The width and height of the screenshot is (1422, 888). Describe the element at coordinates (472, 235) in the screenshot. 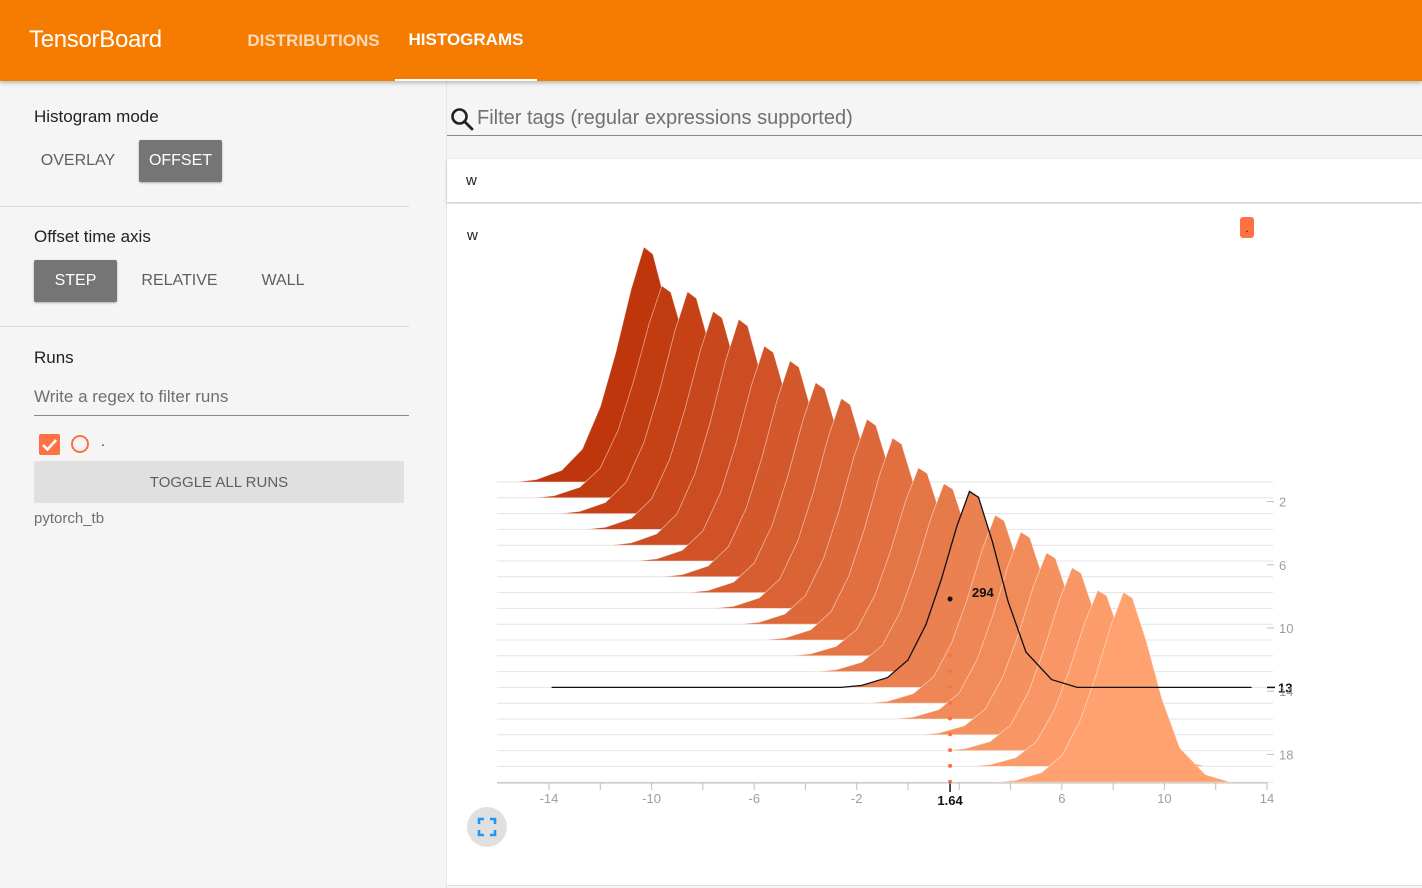

I see `card-title: w` at that location.